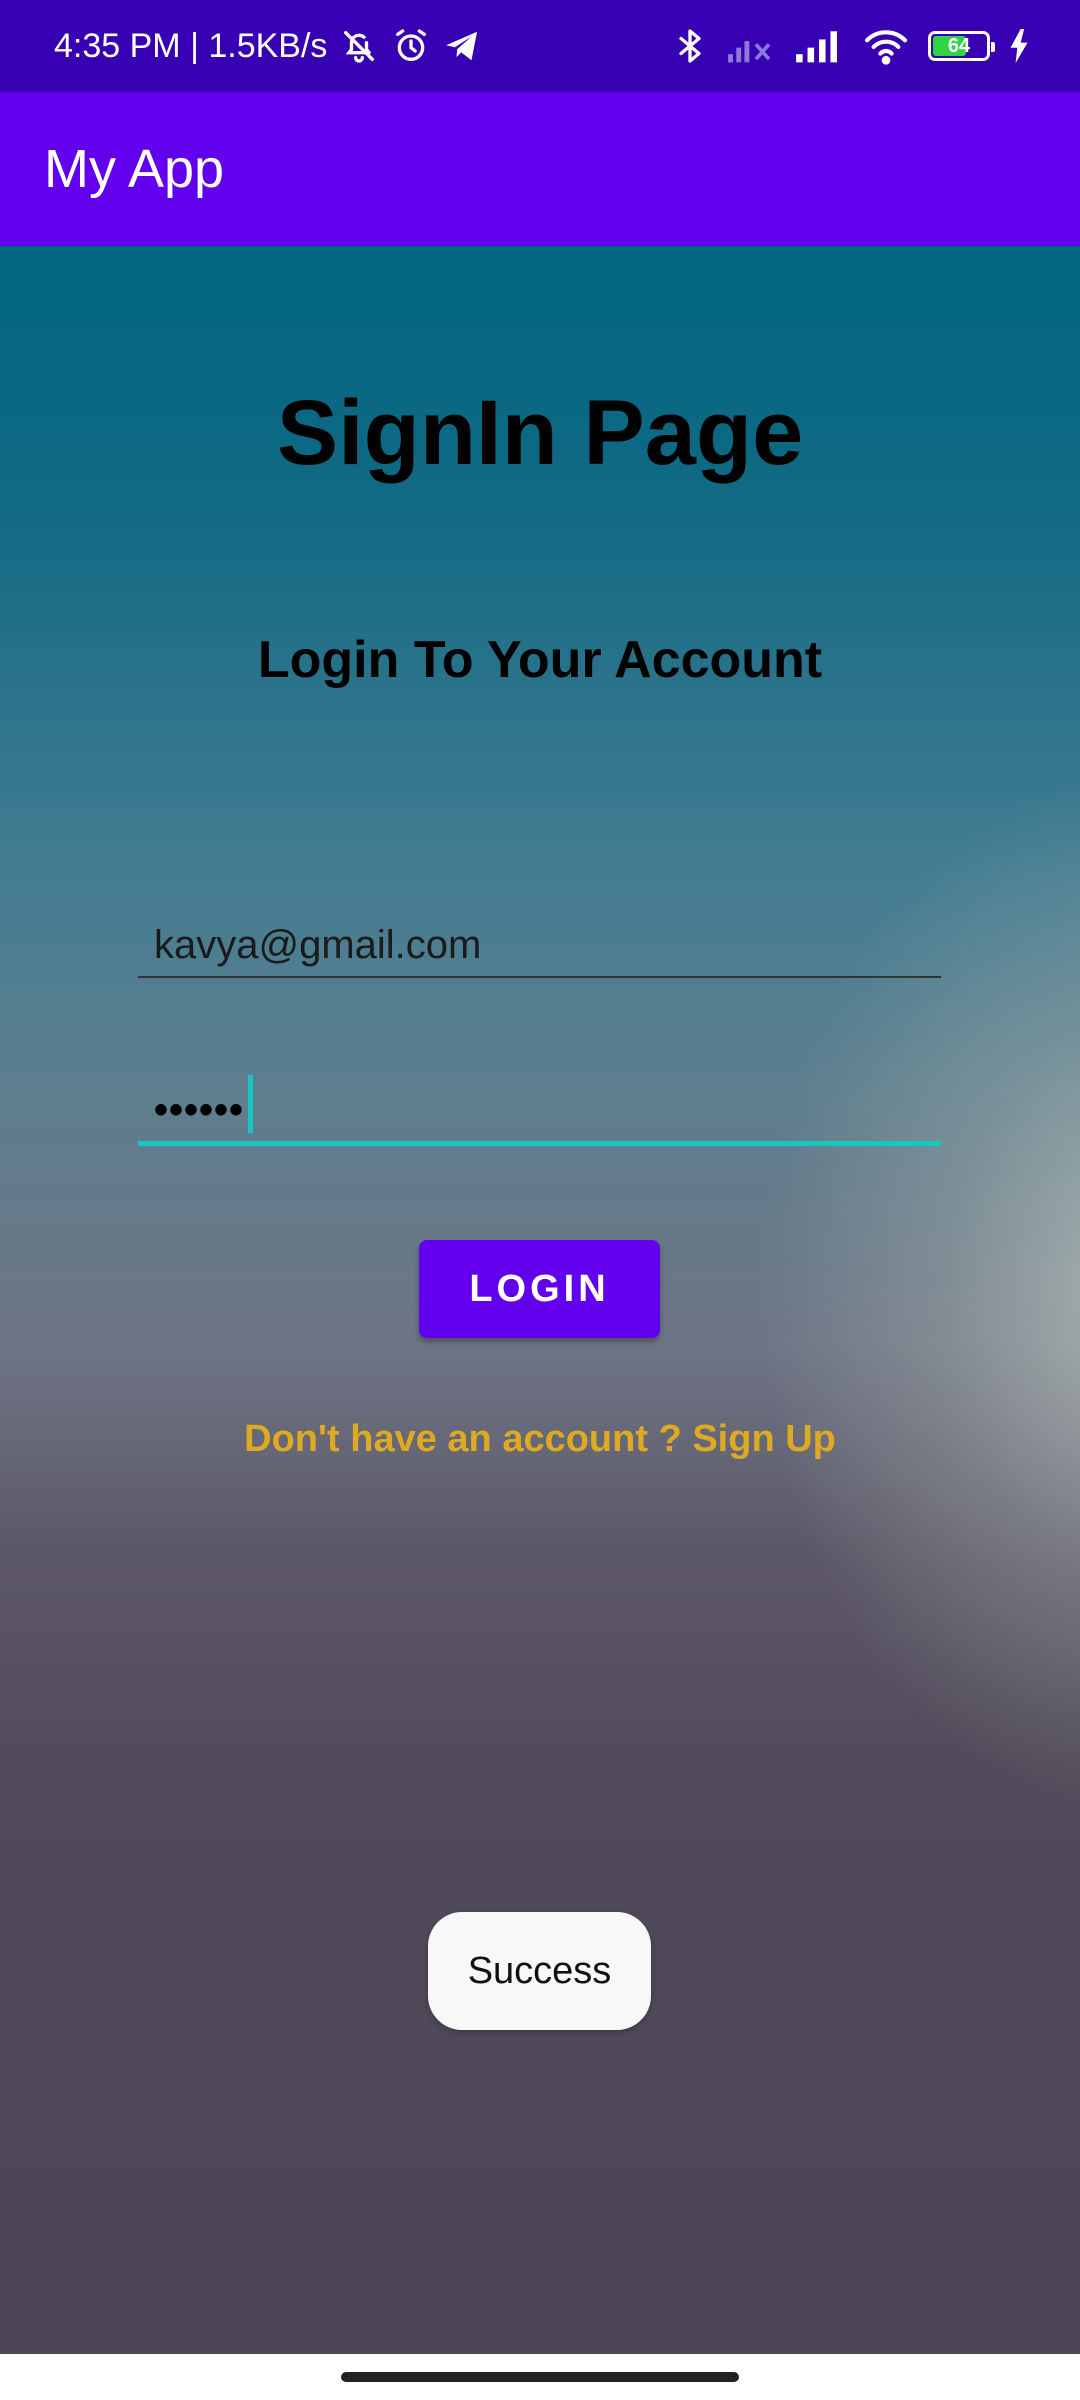 The height and width of the screenshot is (2400, 1080). What do you see at coordinates (411, 46) in the screenshot?
I see `alarm-icon` at bounding box center [411, 46].